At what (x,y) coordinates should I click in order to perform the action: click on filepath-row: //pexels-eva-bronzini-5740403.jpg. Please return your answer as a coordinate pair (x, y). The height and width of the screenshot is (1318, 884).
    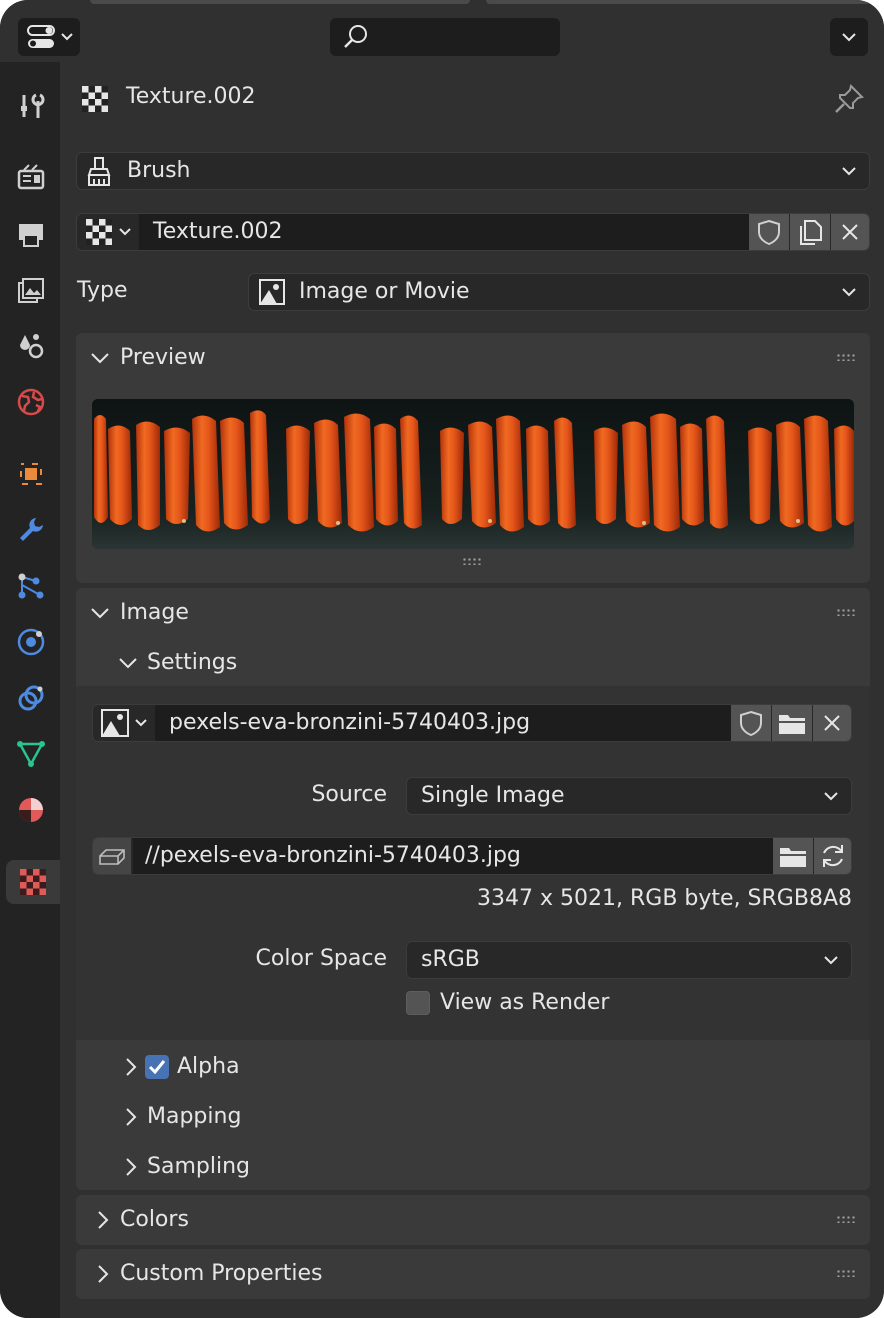
    Looking at the image, I should click on (472, 856).